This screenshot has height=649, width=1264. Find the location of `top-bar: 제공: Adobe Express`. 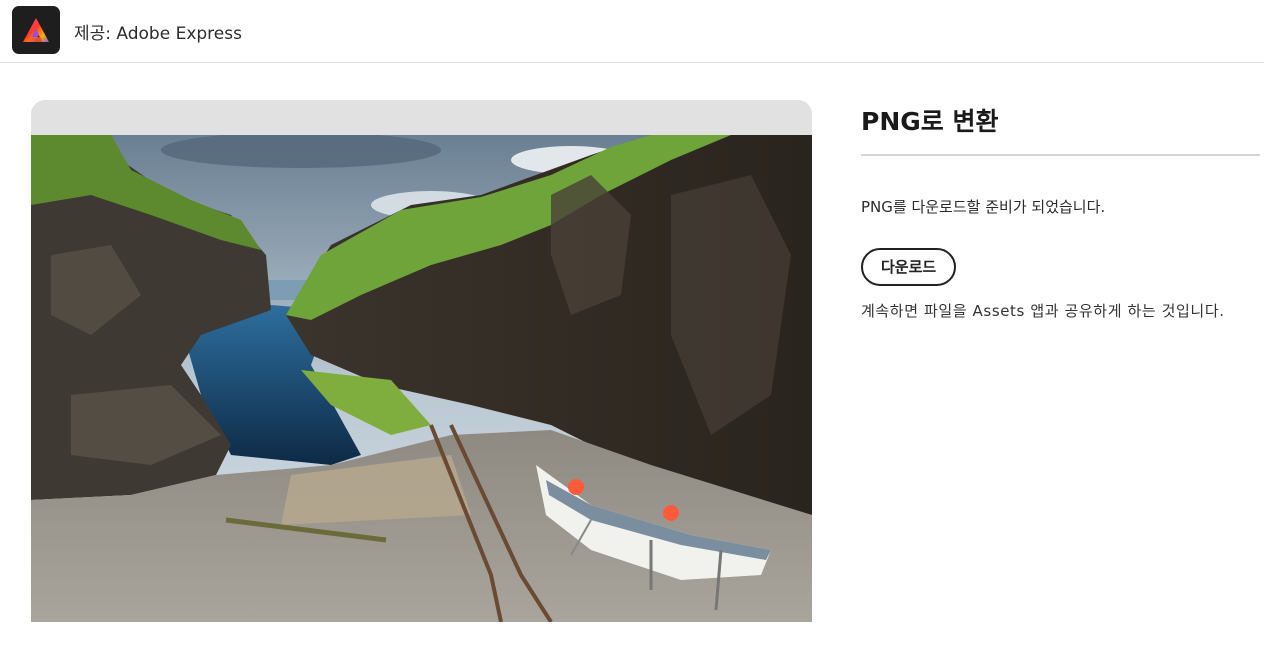

top-bar: 제공: Adobe Express is located at coordinates (632, 31).